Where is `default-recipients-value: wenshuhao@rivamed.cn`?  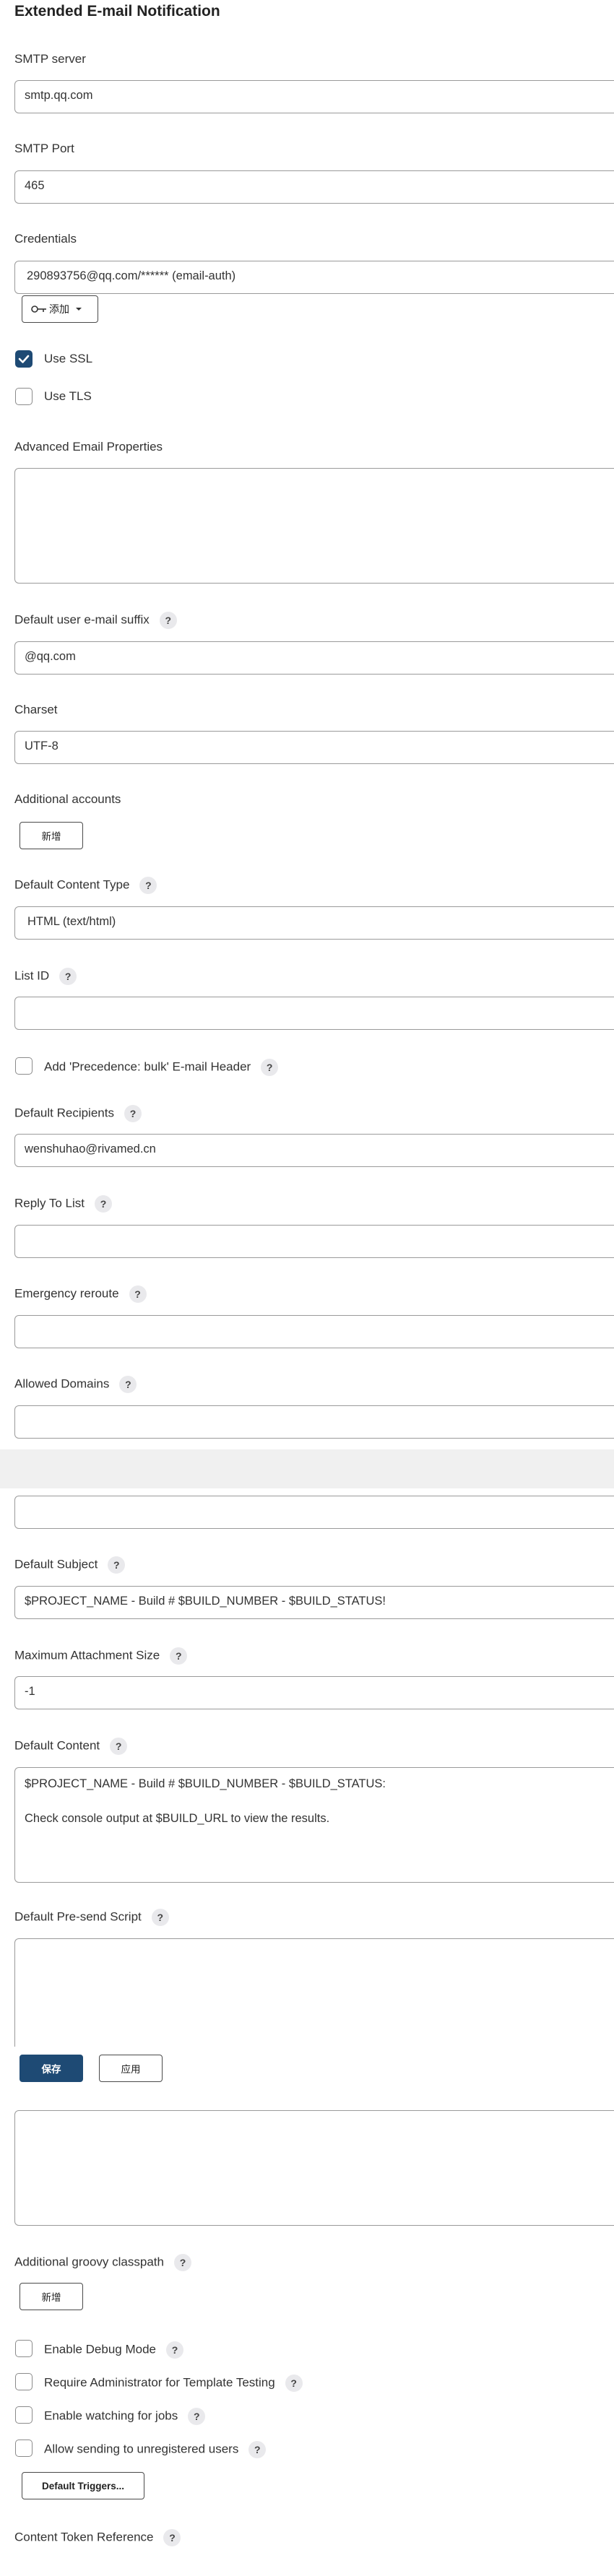 default-recipients-value: wenshuhao@rivamed.cn is located at coordinates (90, 1148).